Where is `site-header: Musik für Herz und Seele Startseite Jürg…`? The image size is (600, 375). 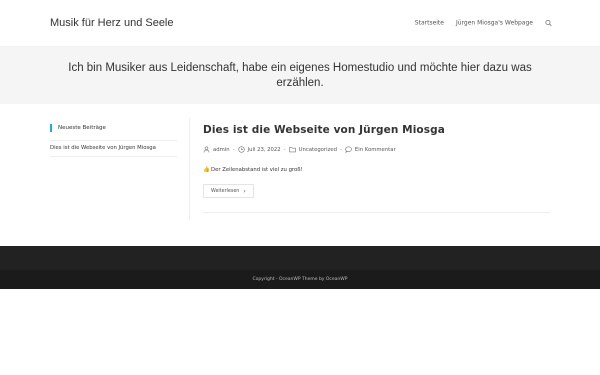
site-header: Musik für Herz und Seele Startseite Jürg… is located at coordinates (300, 23).